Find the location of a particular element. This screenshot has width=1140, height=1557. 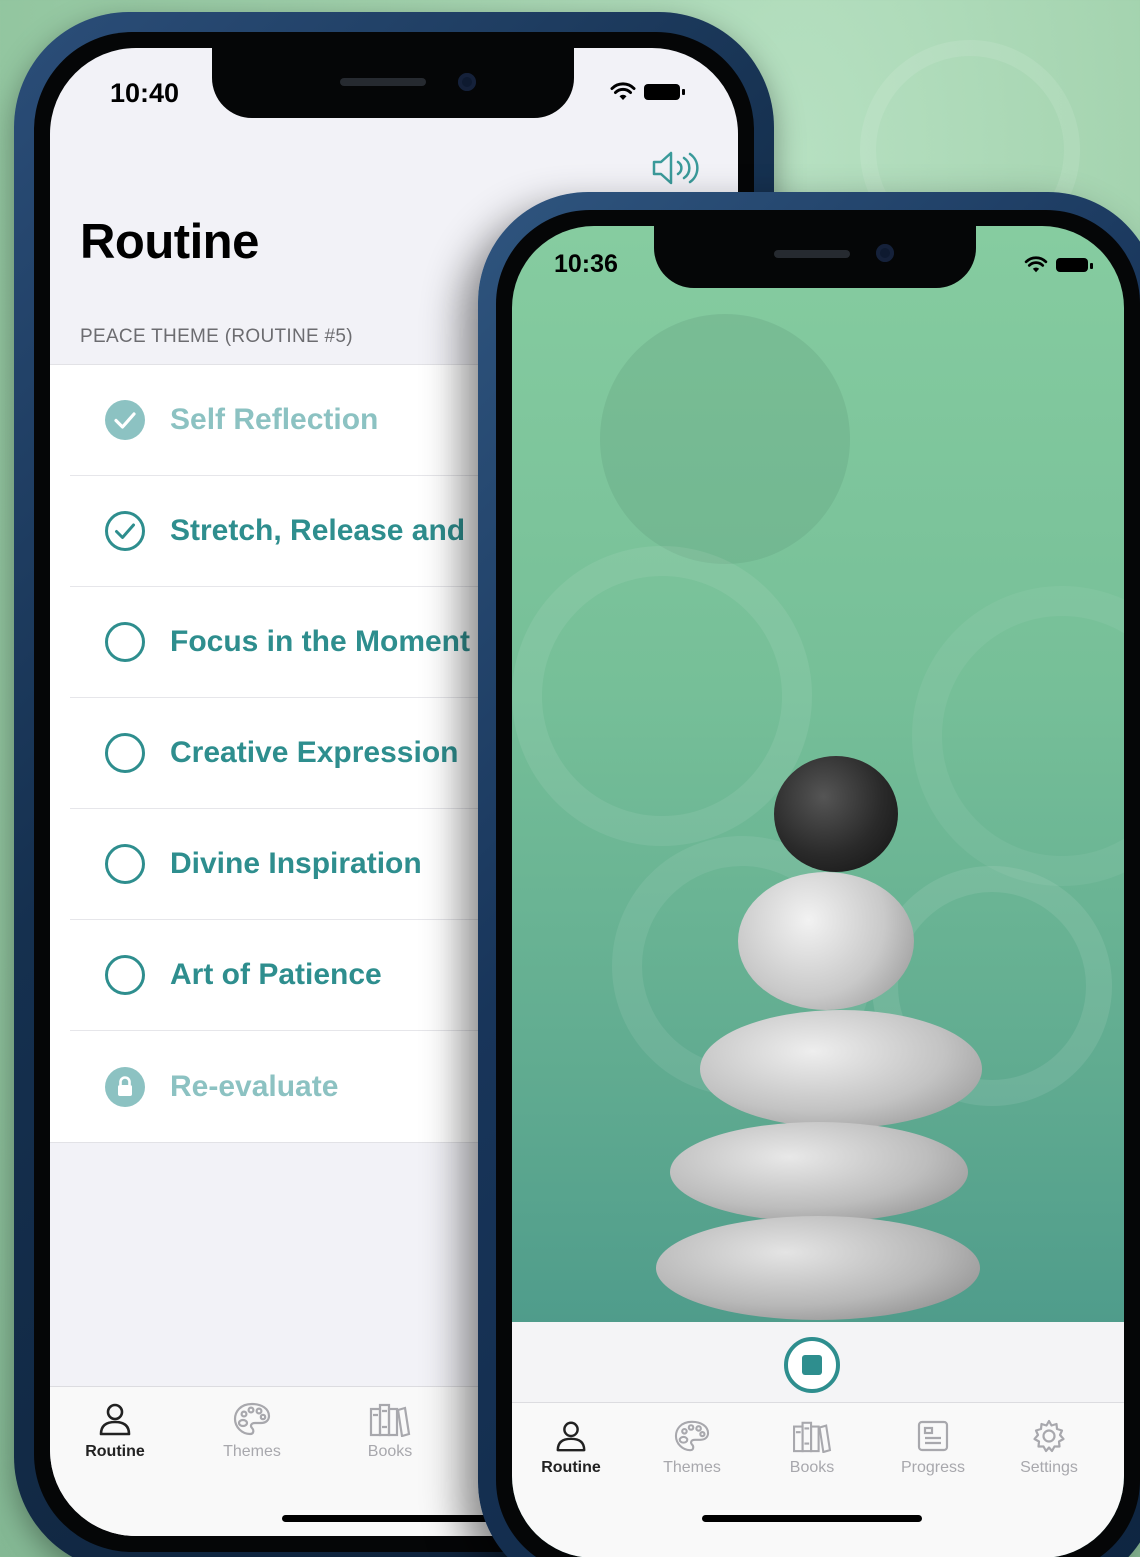

playback-bar is located at coordinates (818, 1362).